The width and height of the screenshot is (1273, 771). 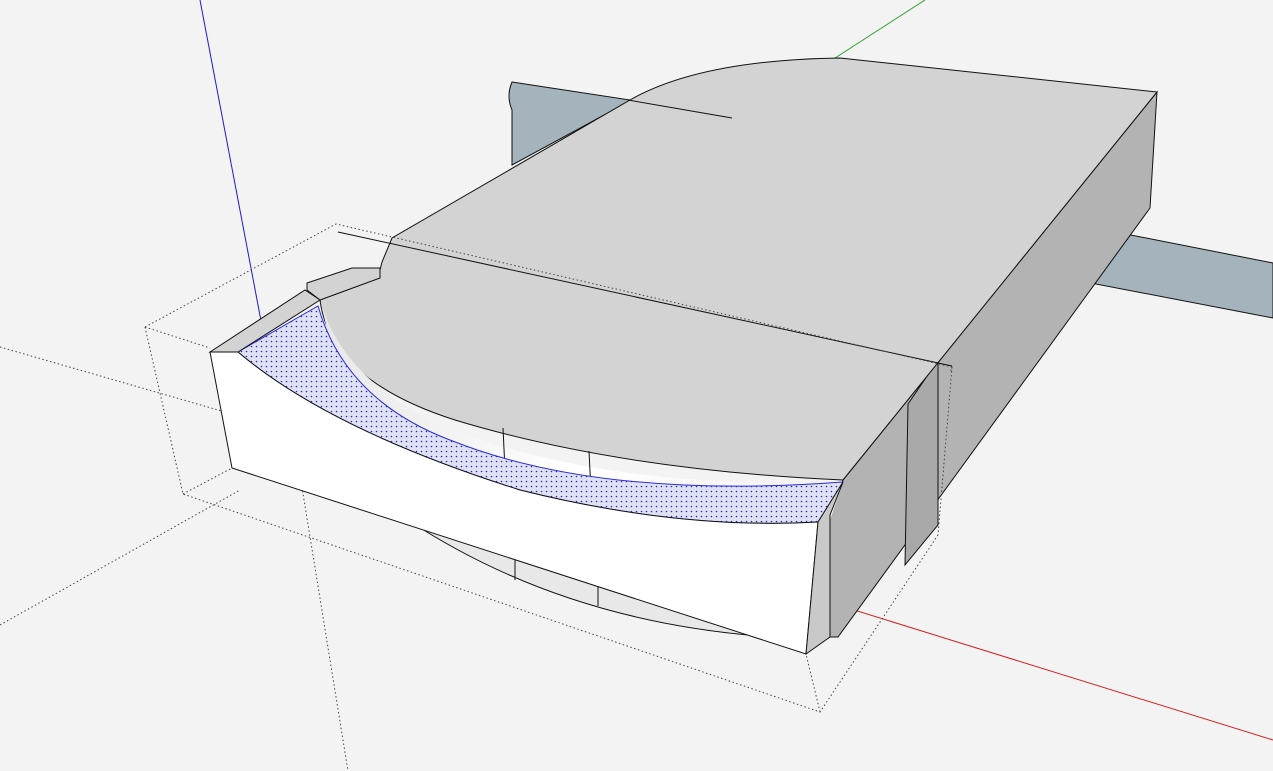 I want to click on red-axis-icon, so click(x=1055, y=672).